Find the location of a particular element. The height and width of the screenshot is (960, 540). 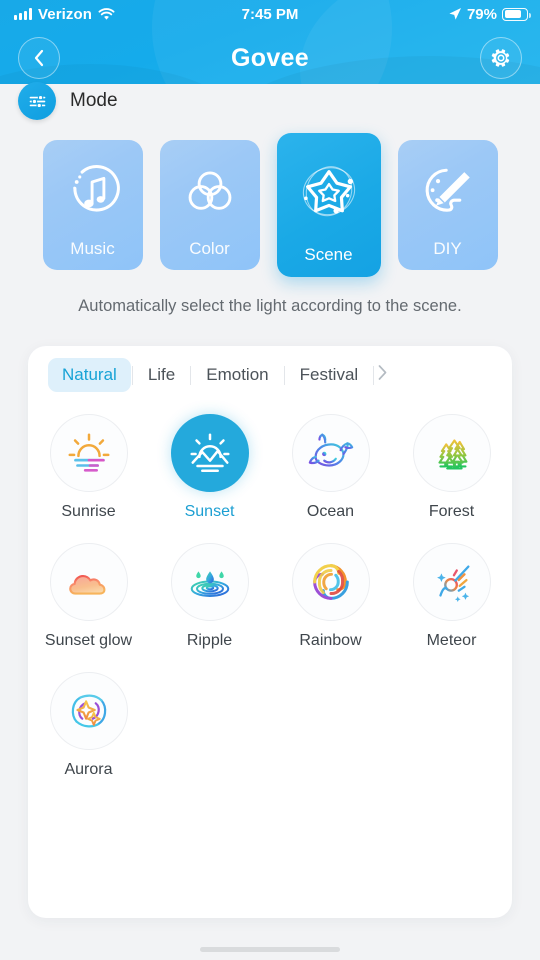

cloud-glow-icon is located at coordinates (86, 584).